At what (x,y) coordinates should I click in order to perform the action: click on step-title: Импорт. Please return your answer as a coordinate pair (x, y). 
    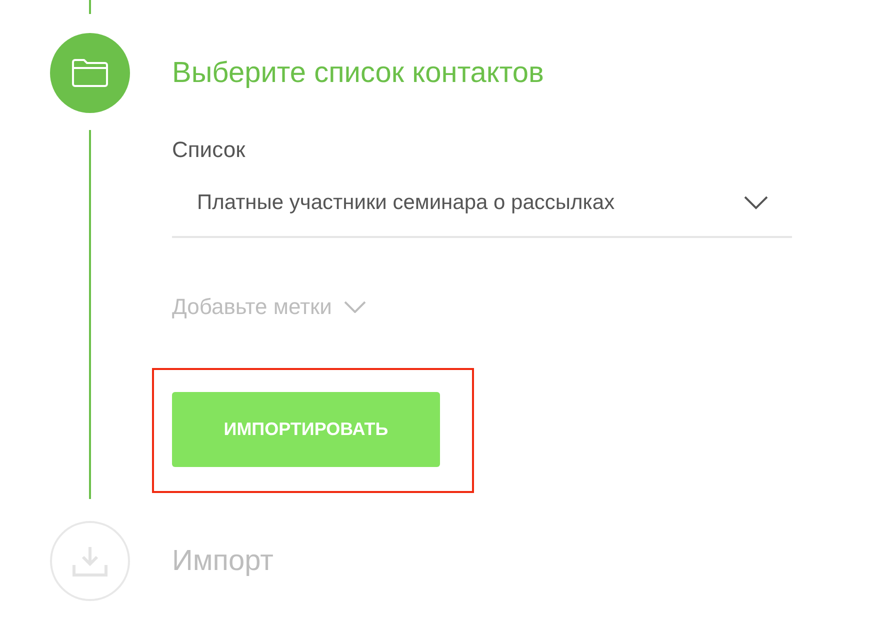
    Looking at the image, I should click on (223, 561).